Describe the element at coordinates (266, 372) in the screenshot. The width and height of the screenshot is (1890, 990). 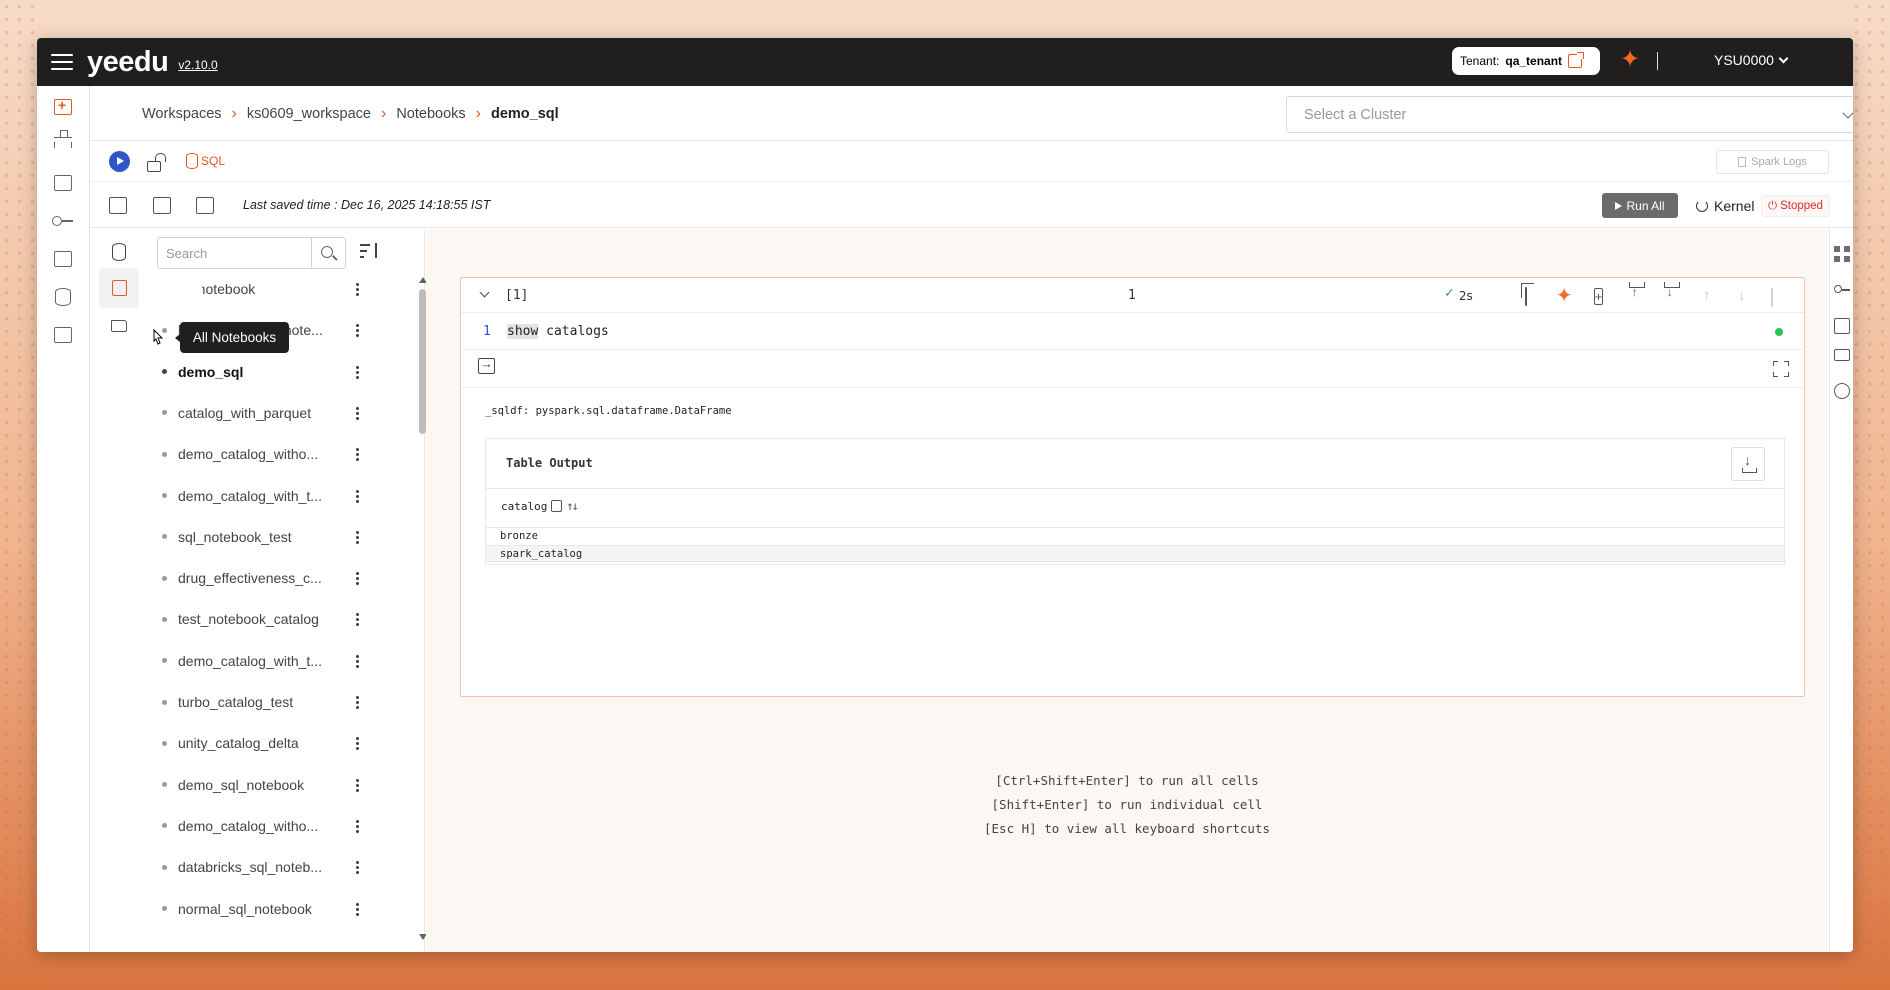
I see `notebook-list-item: demo_sql` at that location.